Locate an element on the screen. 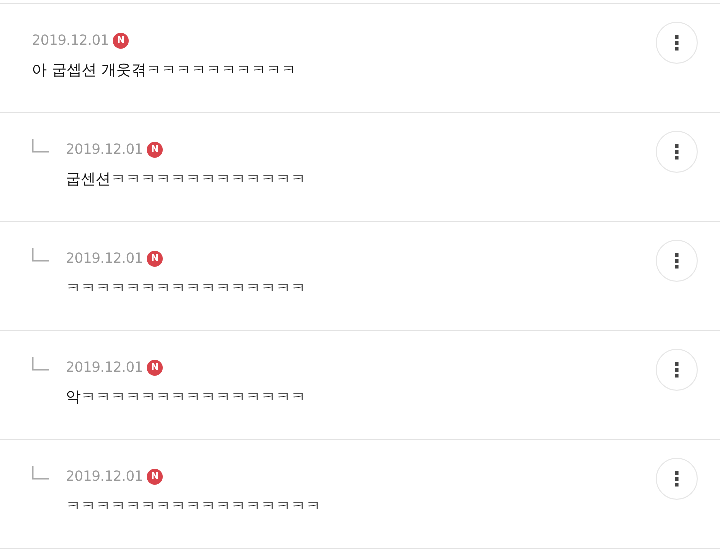  comment-text: 굽센션ㅋㅋㅋㅋㅋㅋㅋㅋㅋㅋㅋㅋㅋ is located at coordinates (186, 179).